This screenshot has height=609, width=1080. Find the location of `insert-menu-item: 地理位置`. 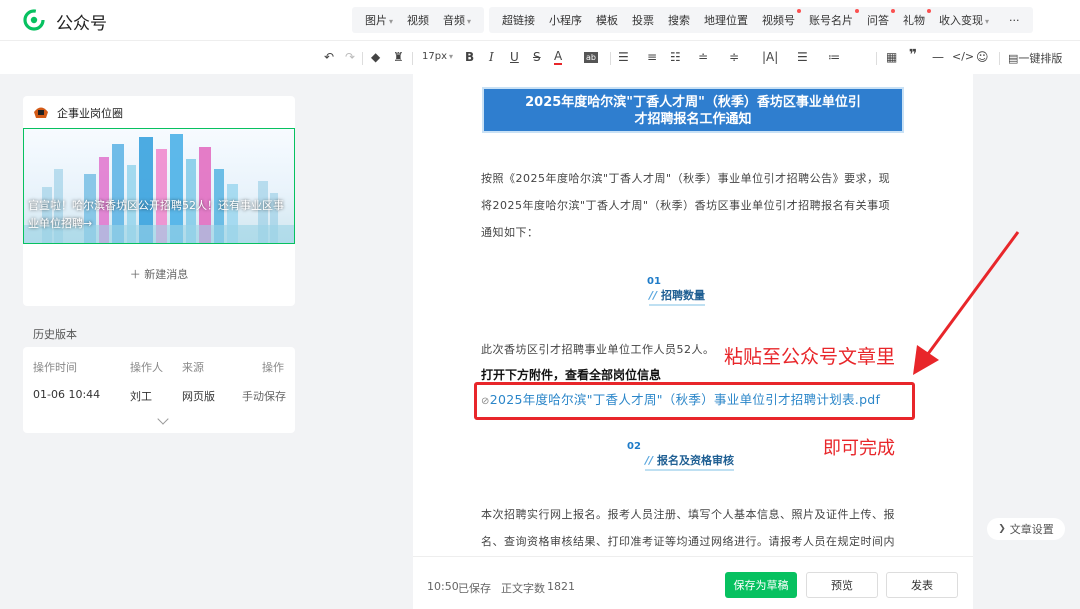

insert-menu-item: 地理位置 is located at coordinates (726, 20).